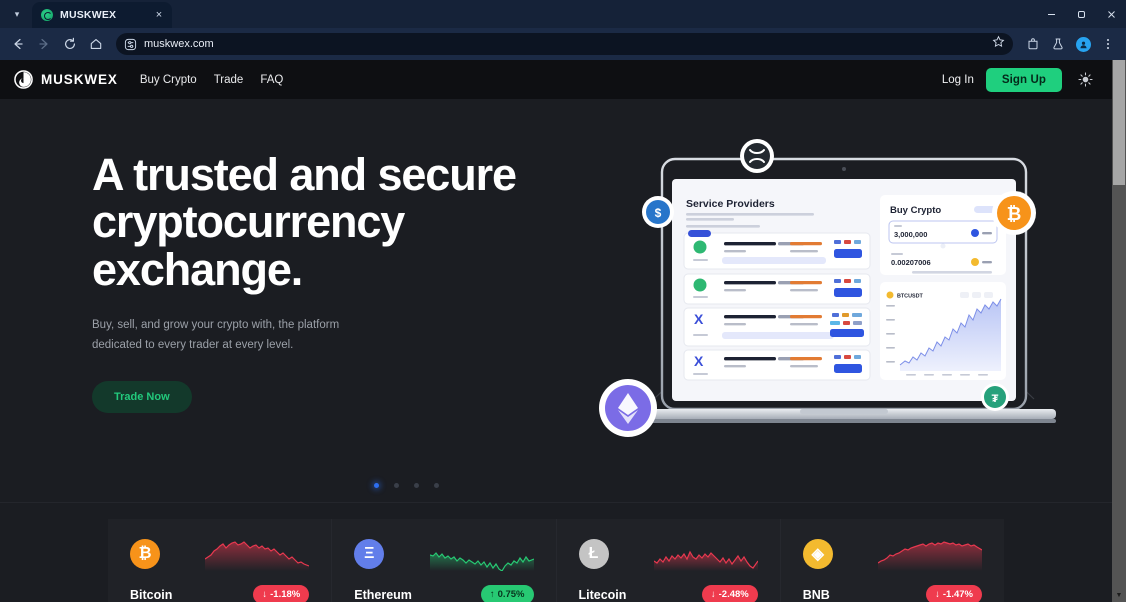 This screenshot has height=602, width=1126. I want to click on nav-item-buy-crypto: Buy Crypto, so click(168, 80).